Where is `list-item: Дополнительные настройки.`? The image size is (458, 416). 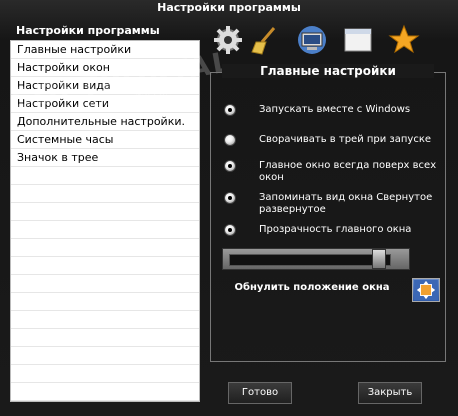
list-item: Дополнительные настройки. is located at coordinates (105, 122).